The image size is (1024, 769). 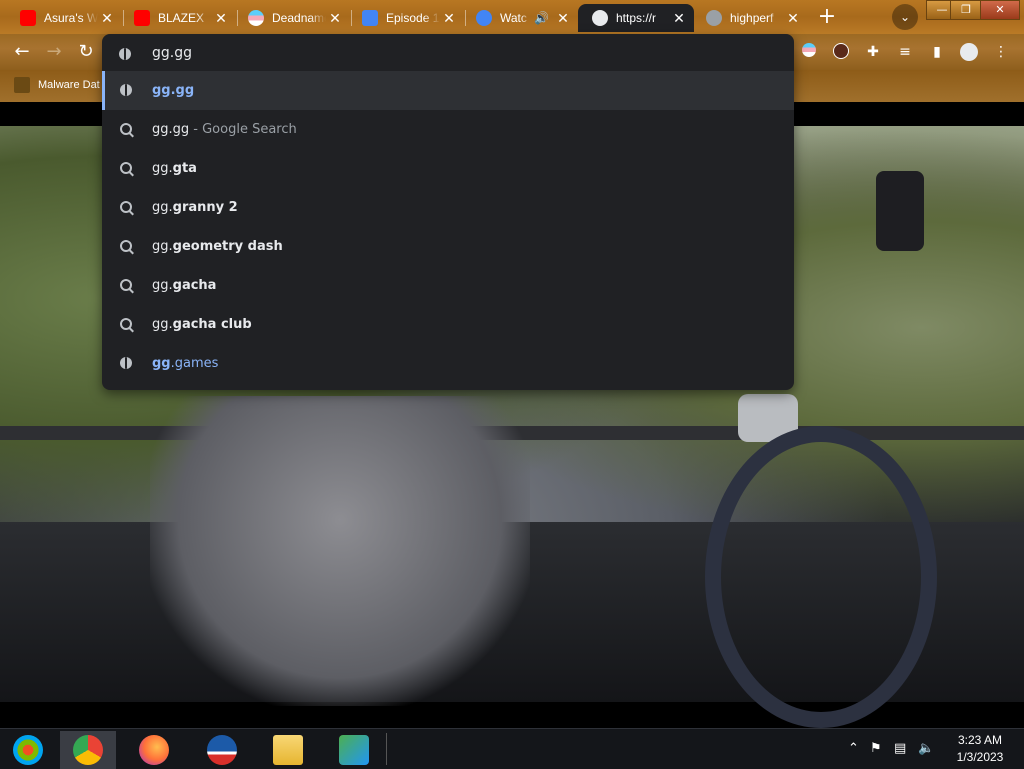 What do you see at coordinates (809, 52) in the screenshot?
I see `trans-flag-extension-icon` at bounding box center [809, 52].